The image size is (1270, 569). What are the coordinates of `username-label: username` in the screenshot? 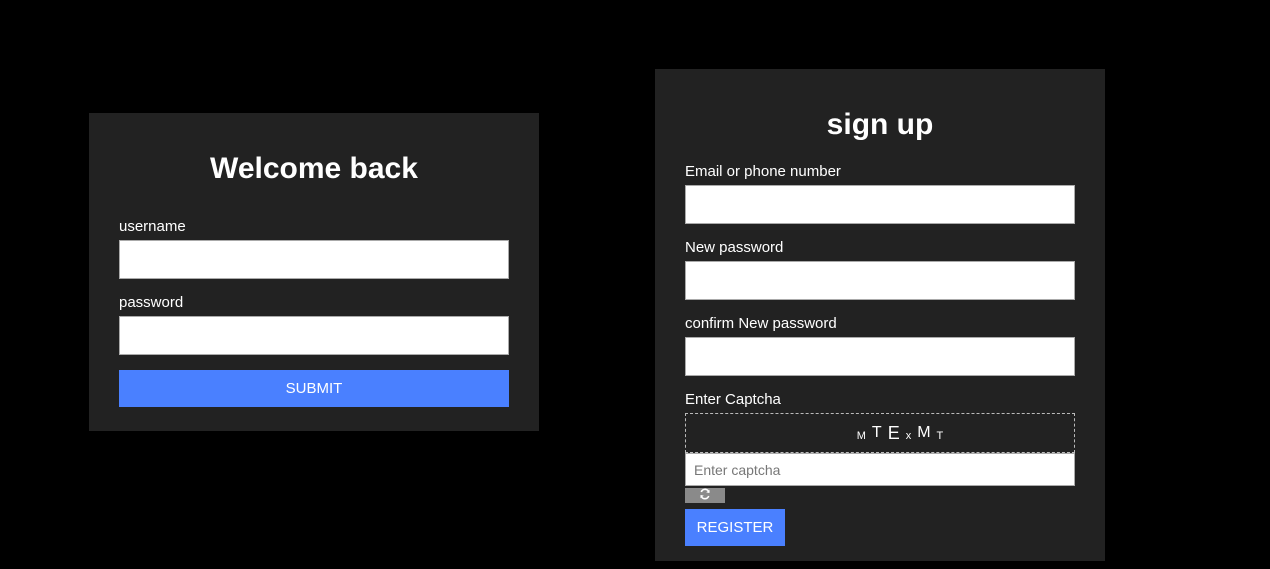 It's located at (152, 226).